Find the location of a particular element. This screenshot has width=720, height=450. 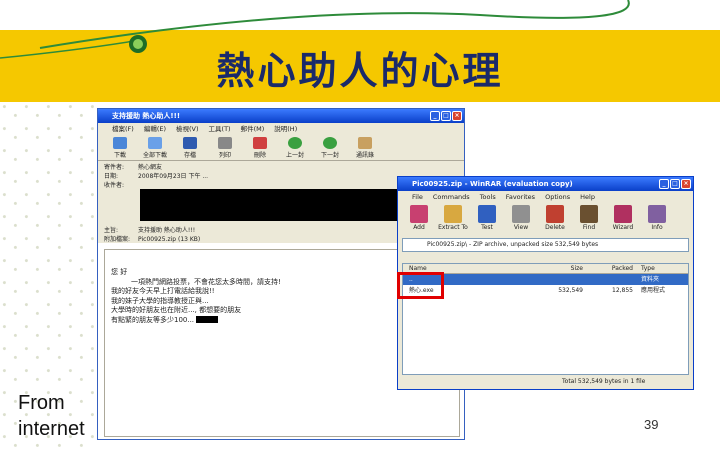

address-book-label: 通訊錄 is located at coordinates (364, 155).